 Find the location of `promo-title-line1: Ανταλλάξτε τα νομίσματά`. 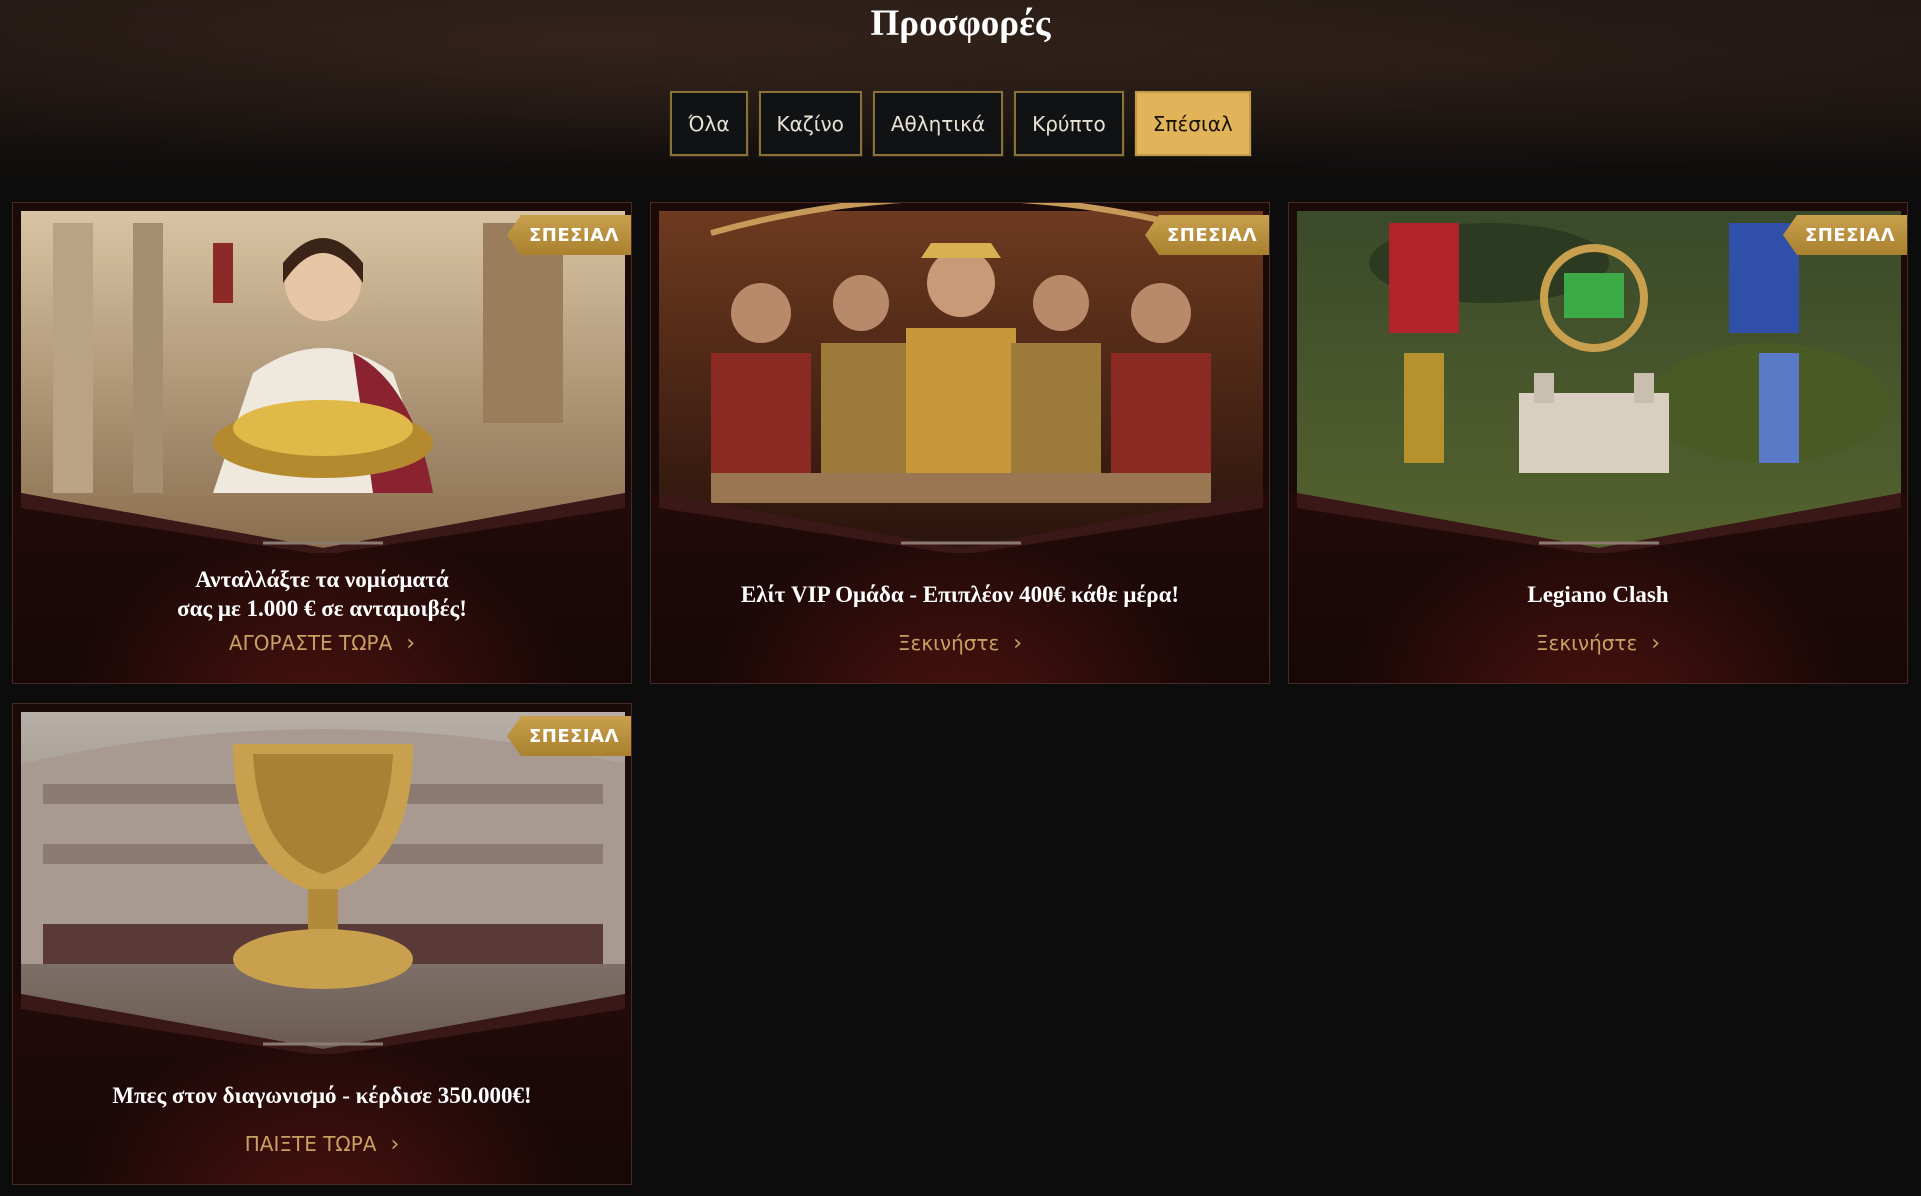

promo-title-line1: Ανταλλάξτε τα νομίσματά is located at coordinates (322, 579).